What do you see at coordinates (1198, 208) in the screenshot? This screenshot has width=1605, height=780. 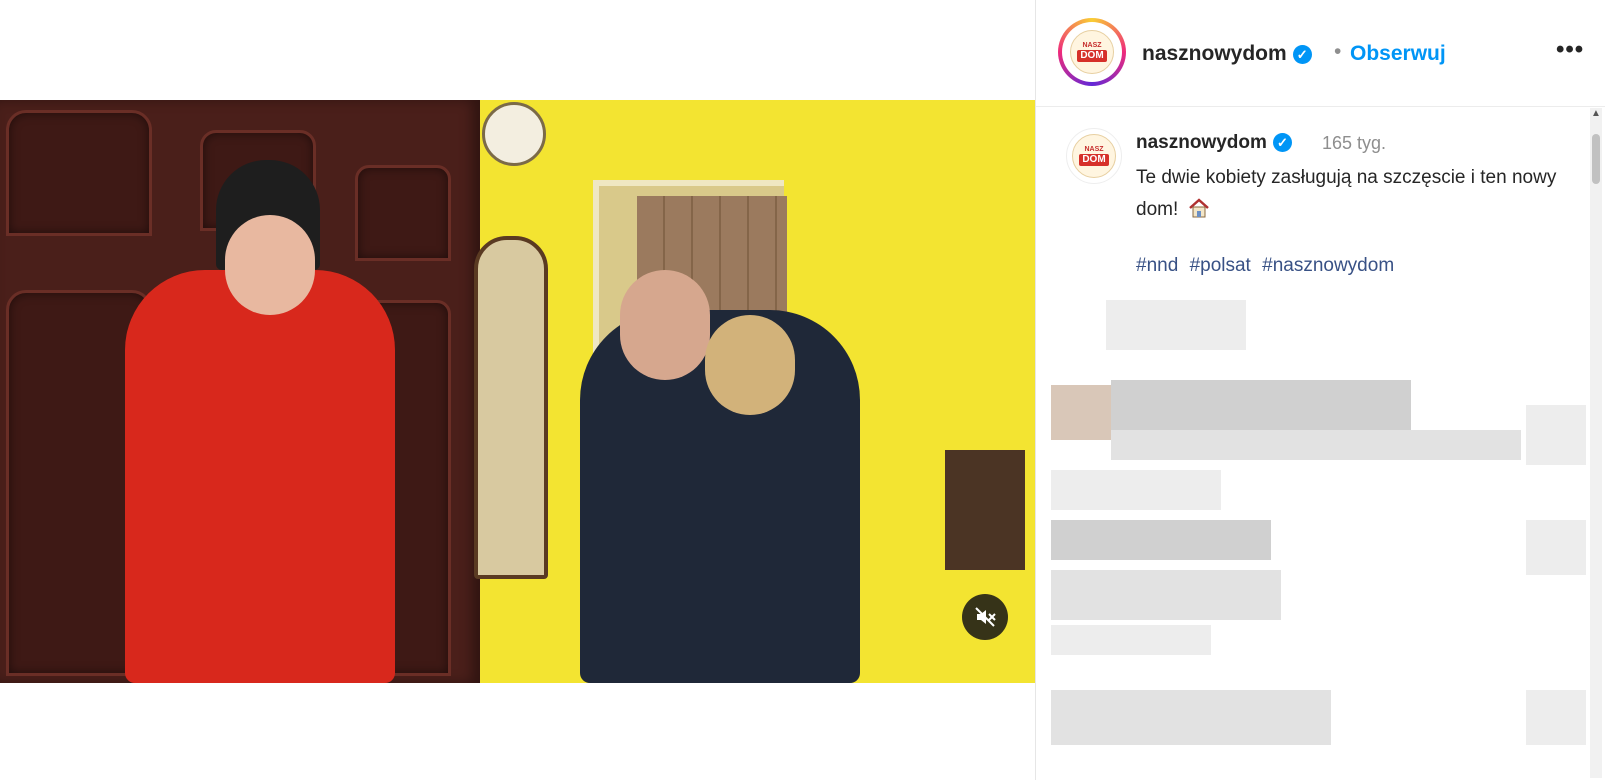 I see `house-icon` at bounding box center [1198, 208].